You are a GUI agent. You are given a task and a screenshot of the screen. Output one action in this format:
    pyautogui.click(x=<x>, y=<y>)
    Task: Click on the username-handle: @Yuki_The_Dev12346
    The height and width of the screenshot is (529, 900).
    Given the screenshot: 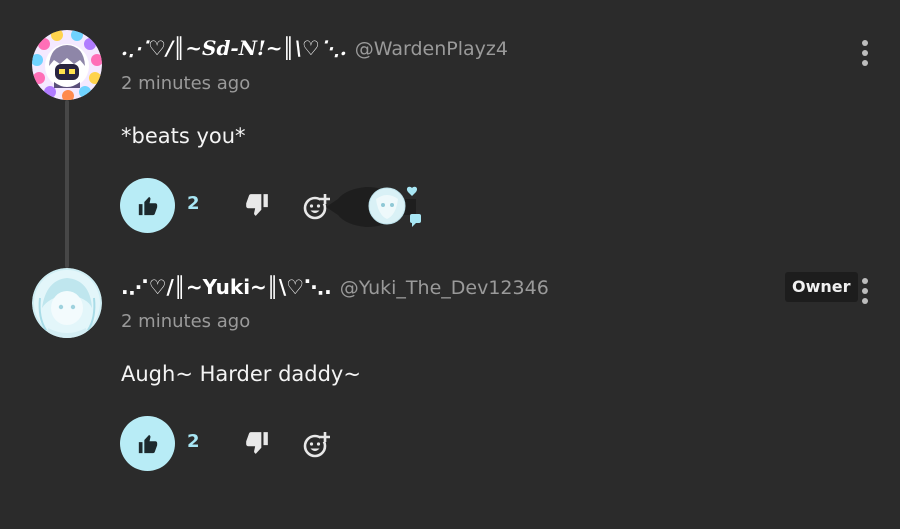 What is the action you would take?
    pyautogui.click(x=444, y=288)
    